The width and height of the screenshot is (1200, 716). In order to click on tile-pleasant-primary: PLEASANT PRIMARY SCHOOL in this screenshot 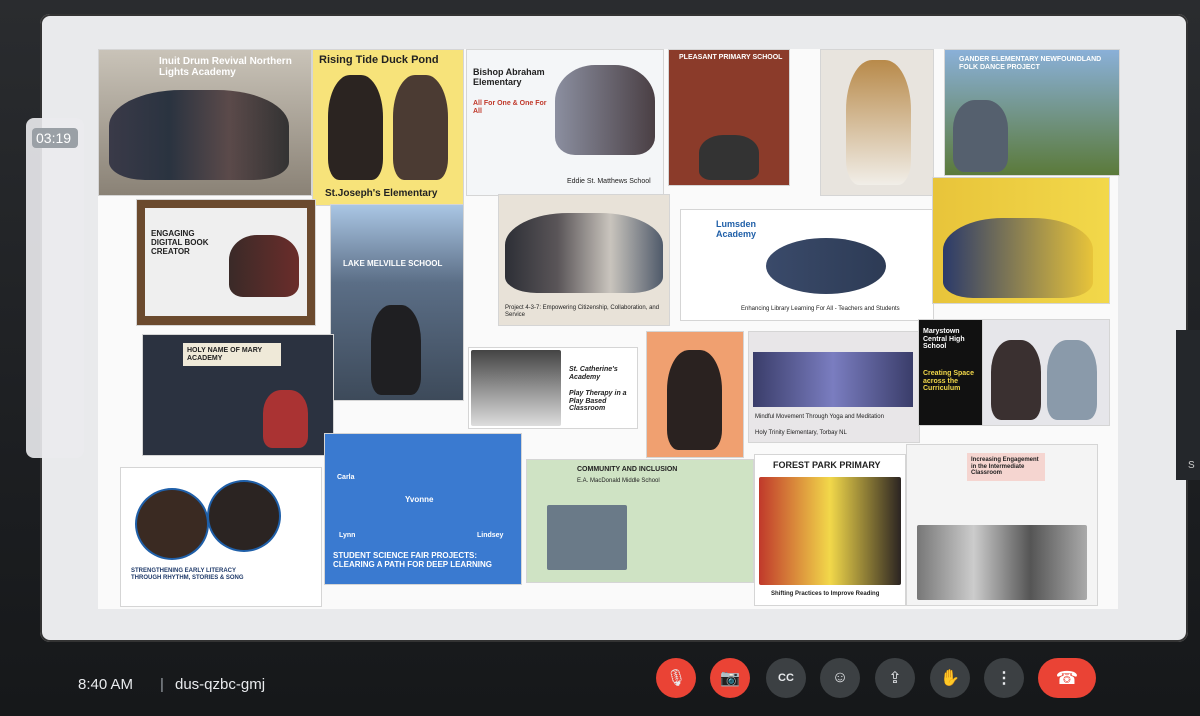, I will do `click(729, 117)`.